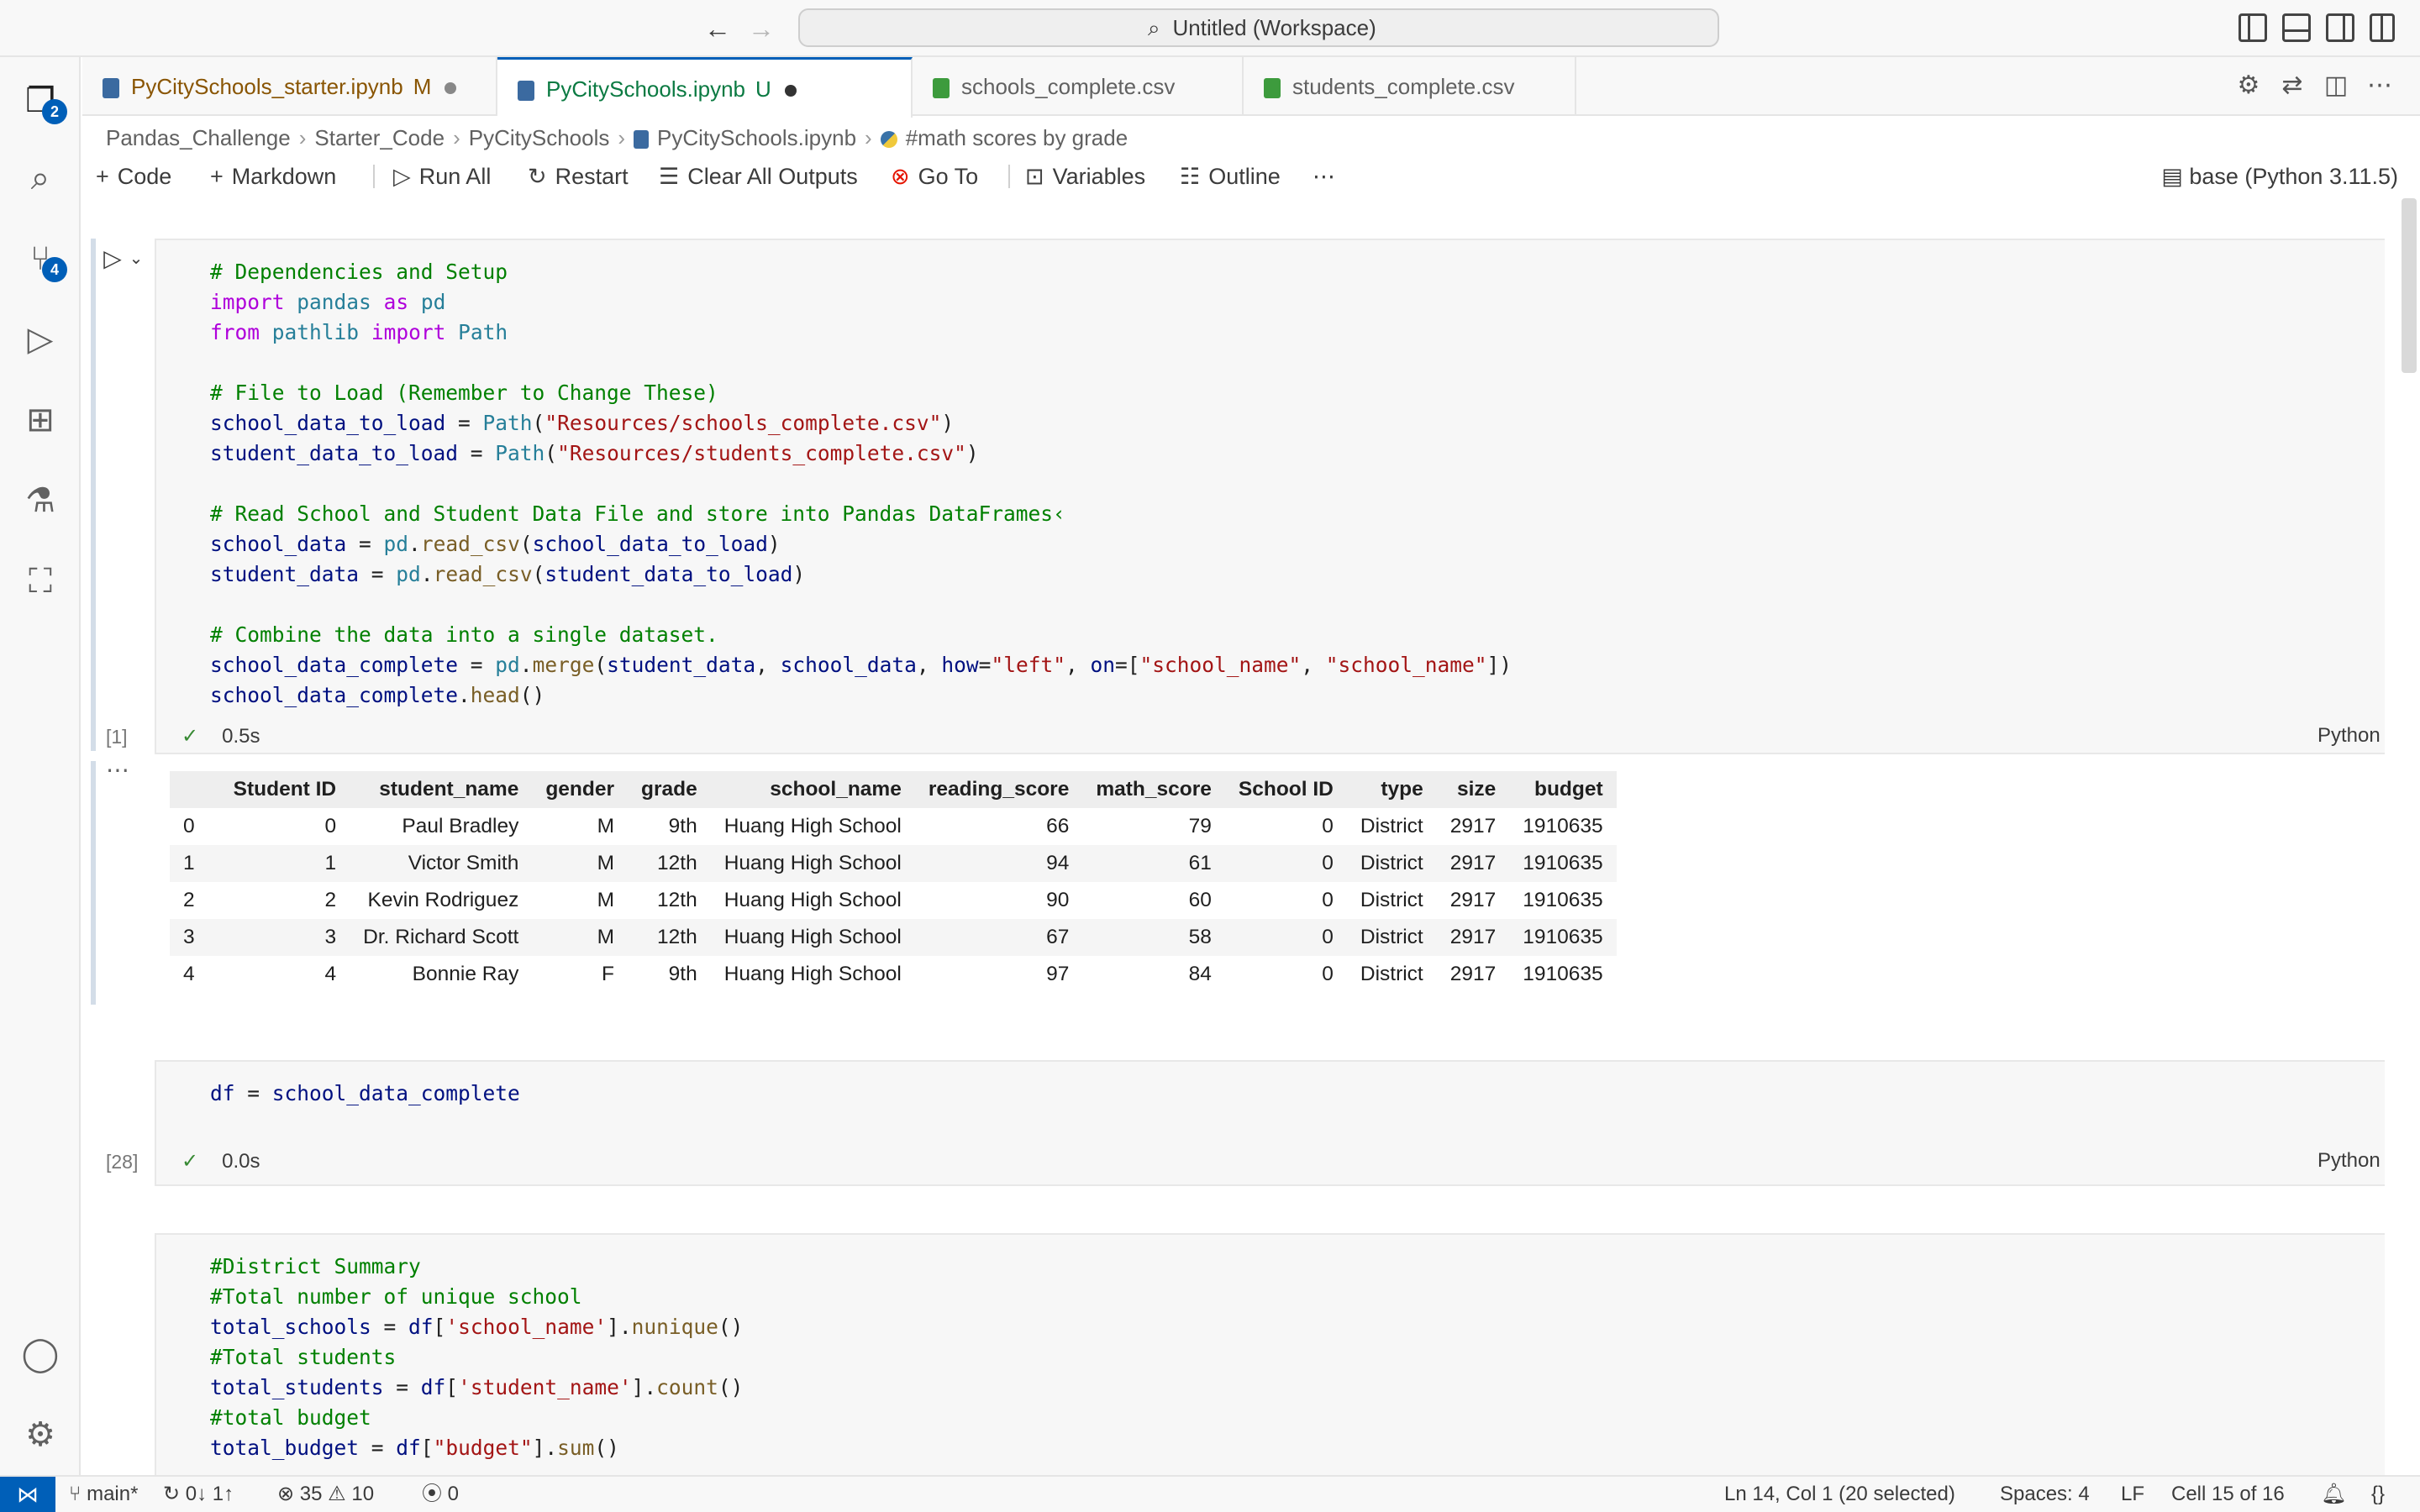  I want to click on eol-indicator: LF, so click(2132, 1494).